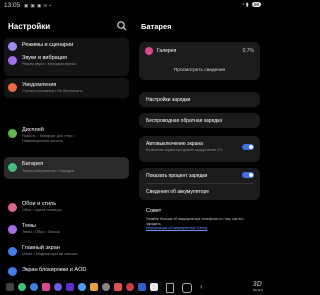  Describe the element at coordinates (12, 60) in the screenshot. I see `sound-icon` at that location.